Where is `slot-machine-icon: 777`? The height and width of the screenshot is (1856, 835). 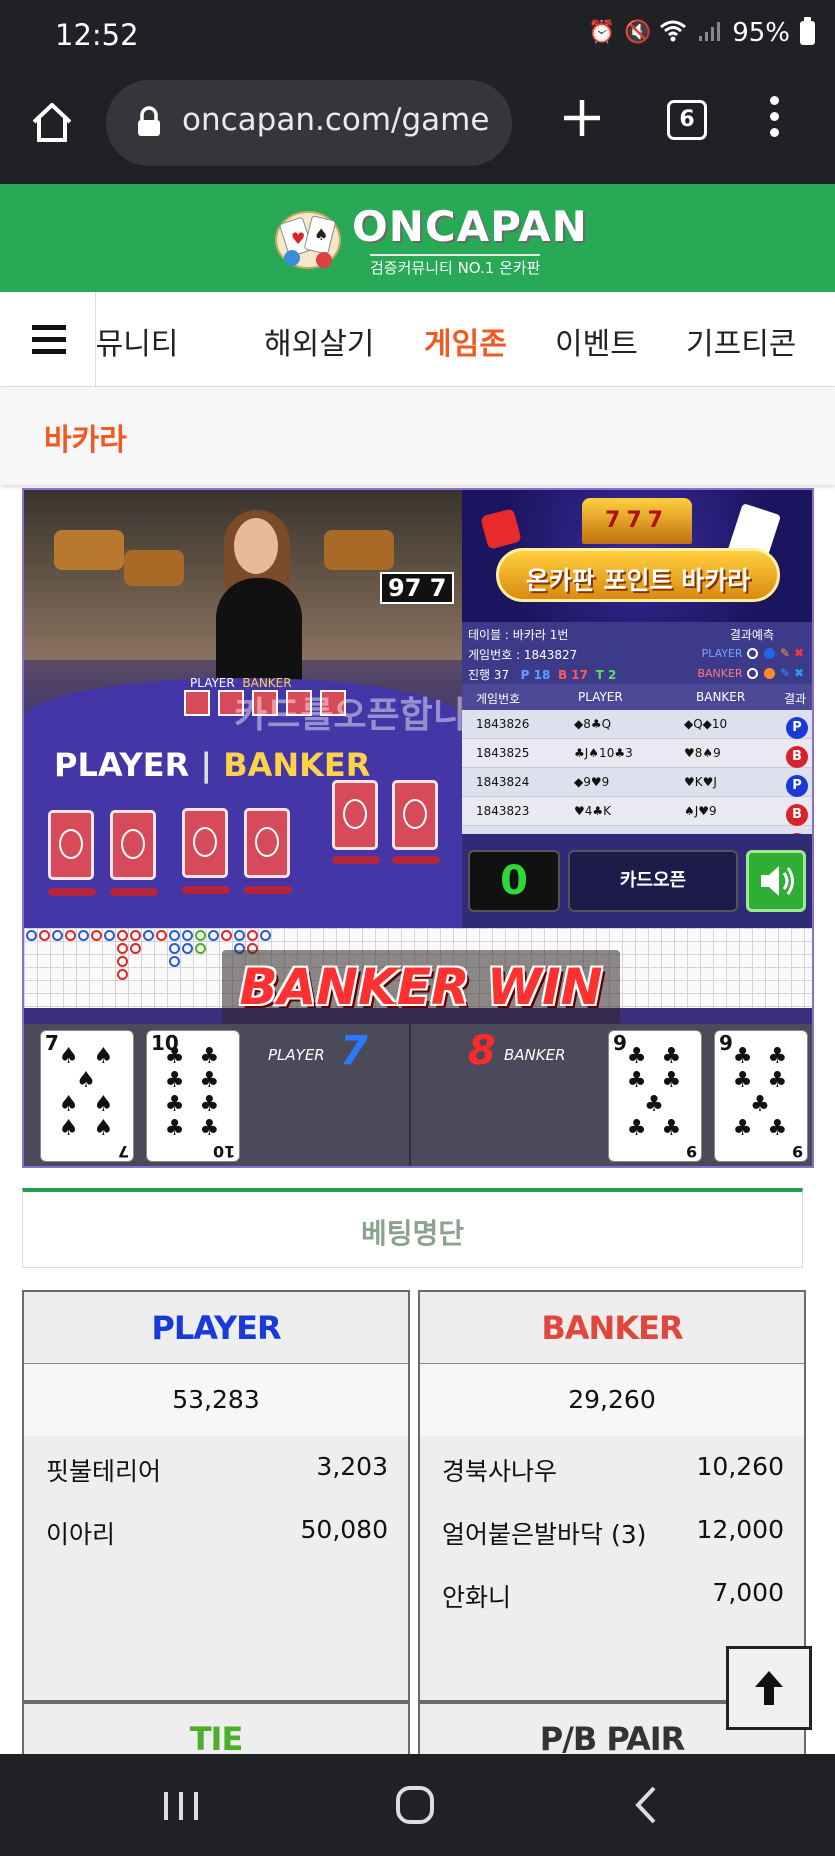
slot-machine-icon: 777 is located at coordinates (637, 521).